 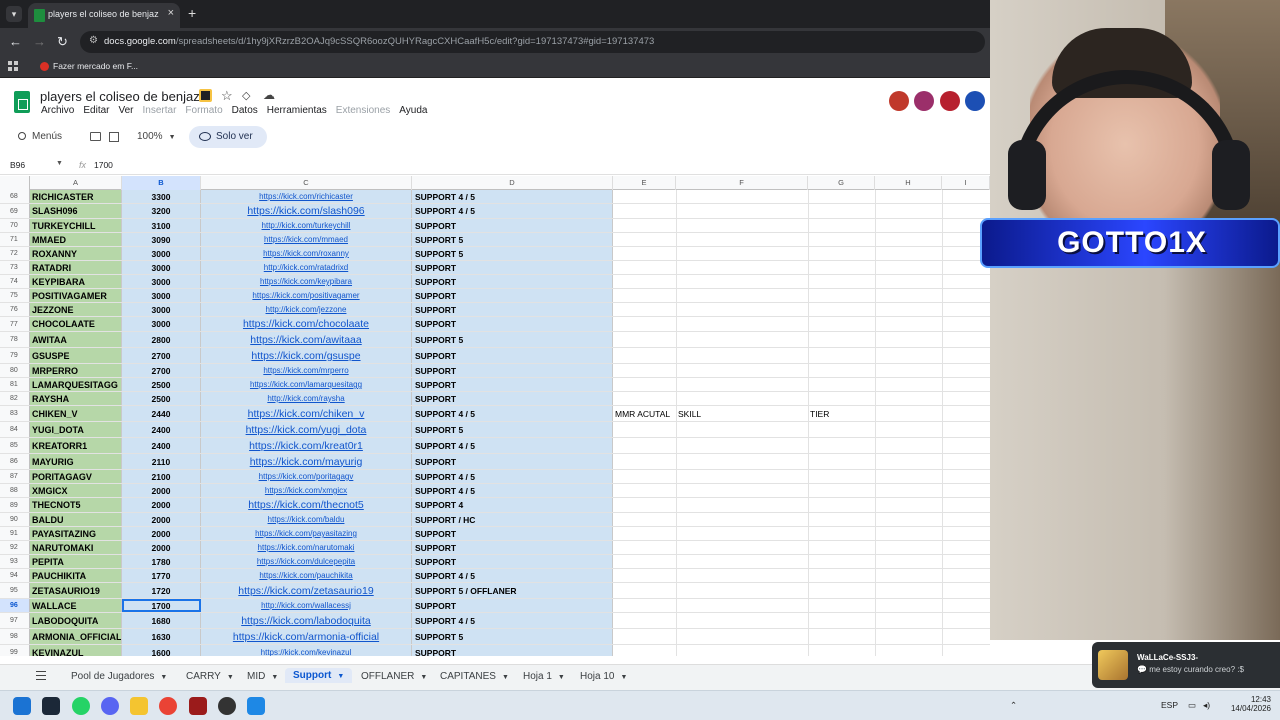 What do you see at coordinates (15, 445) in the screenshot?
I see `row-number: 85` at bounding box center [15, 445].